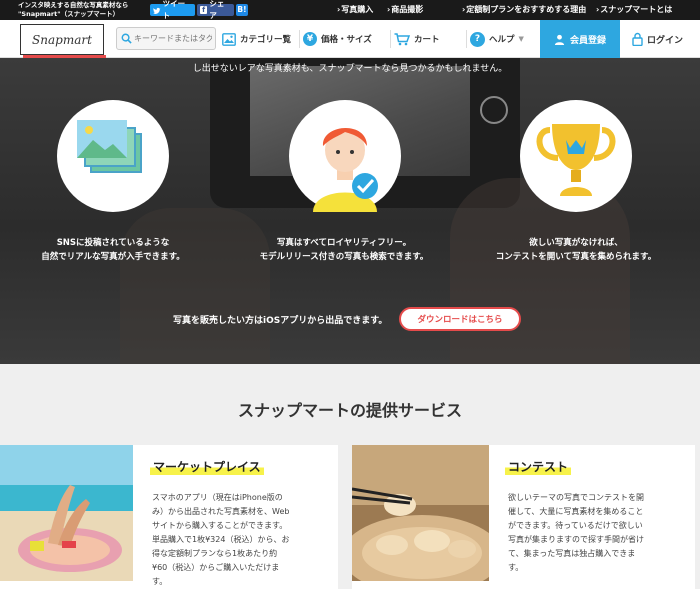 Image resolution: width=700 pixels, height=589 pixels. What do you see at coordinates (587, 40) in the screenshot?
I see `register-label: 会員登録` at bounding box center [587, 40].